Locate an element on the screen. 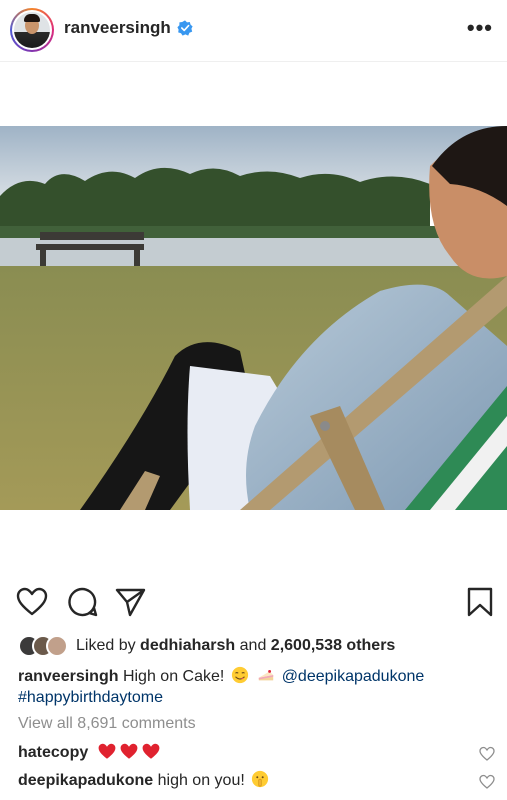 This screenshot has height=800, width=507. profile-avatar is located at coordinates (32, 30).